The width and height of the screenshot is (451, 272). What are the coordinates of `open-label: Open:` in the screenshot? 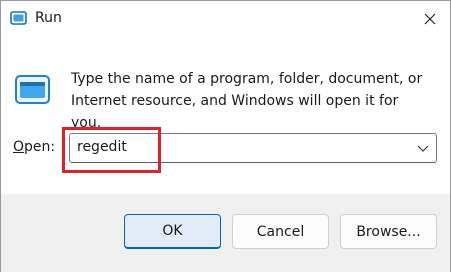 It's located at (34, 147).